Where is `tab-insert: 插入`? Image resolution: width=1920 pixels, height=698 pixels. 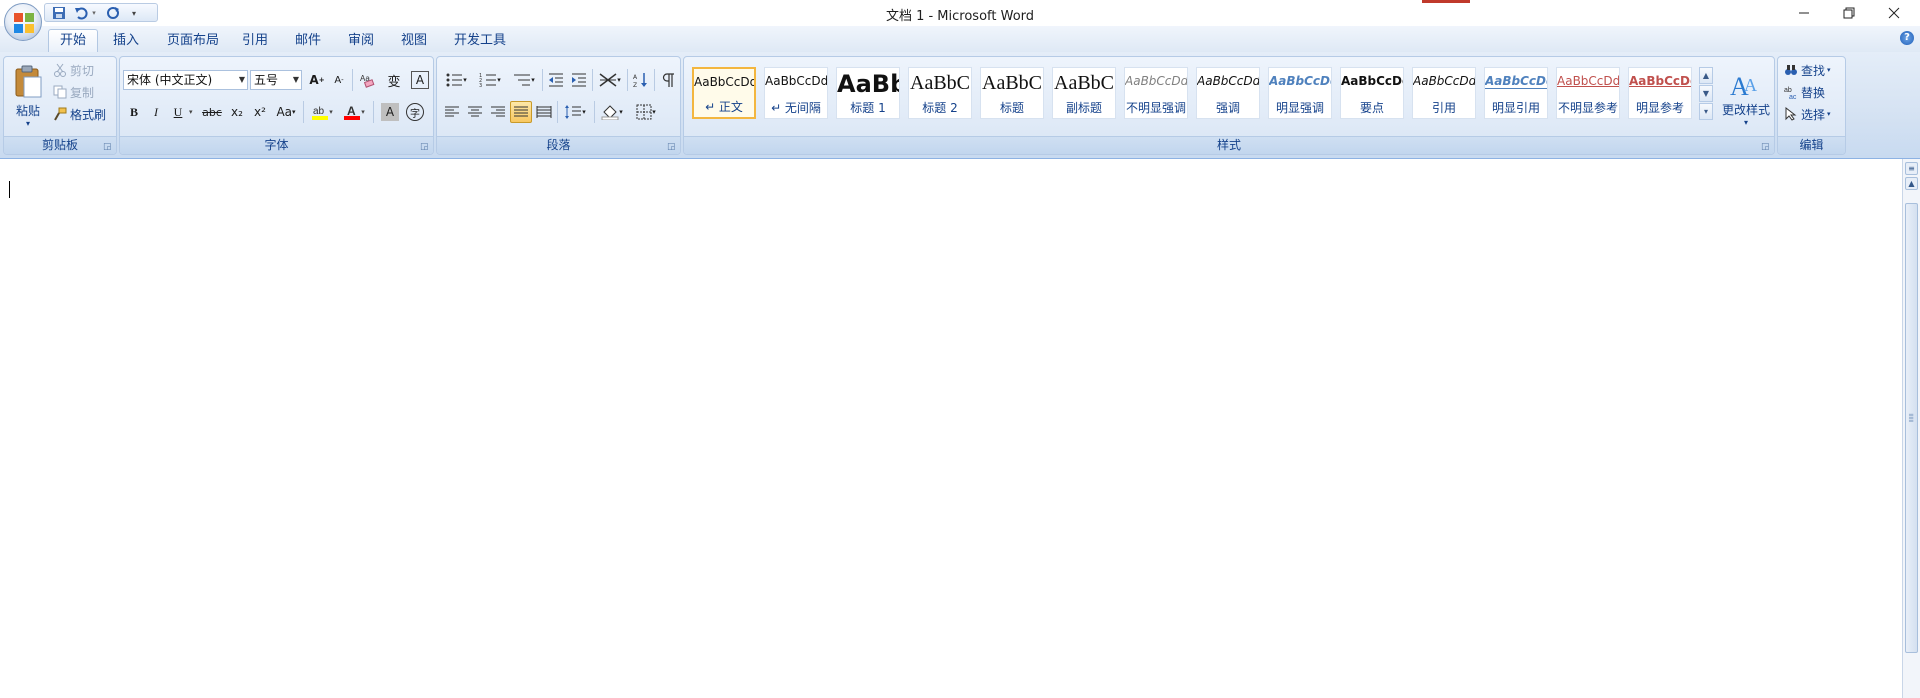 tab-insert: 插入 is located at coordinates (126, 40).